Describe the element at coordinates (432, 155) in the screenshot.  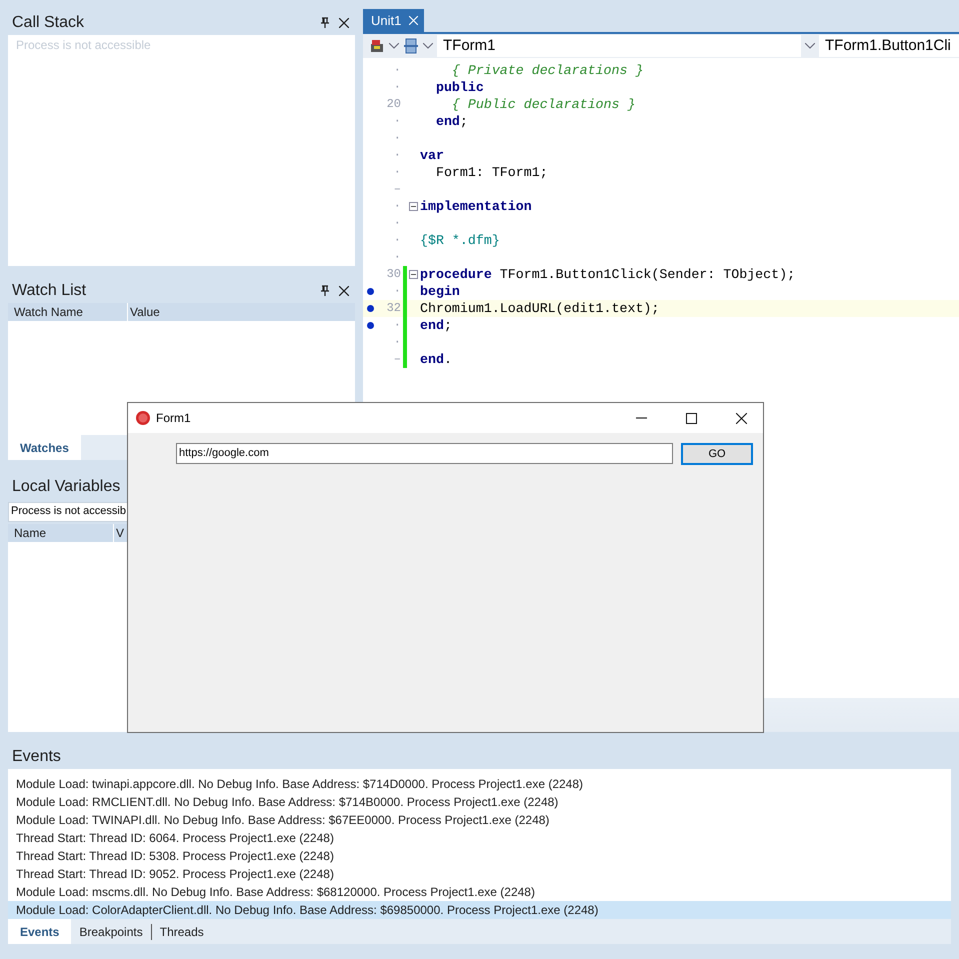
I see `code-line: var` at that location.